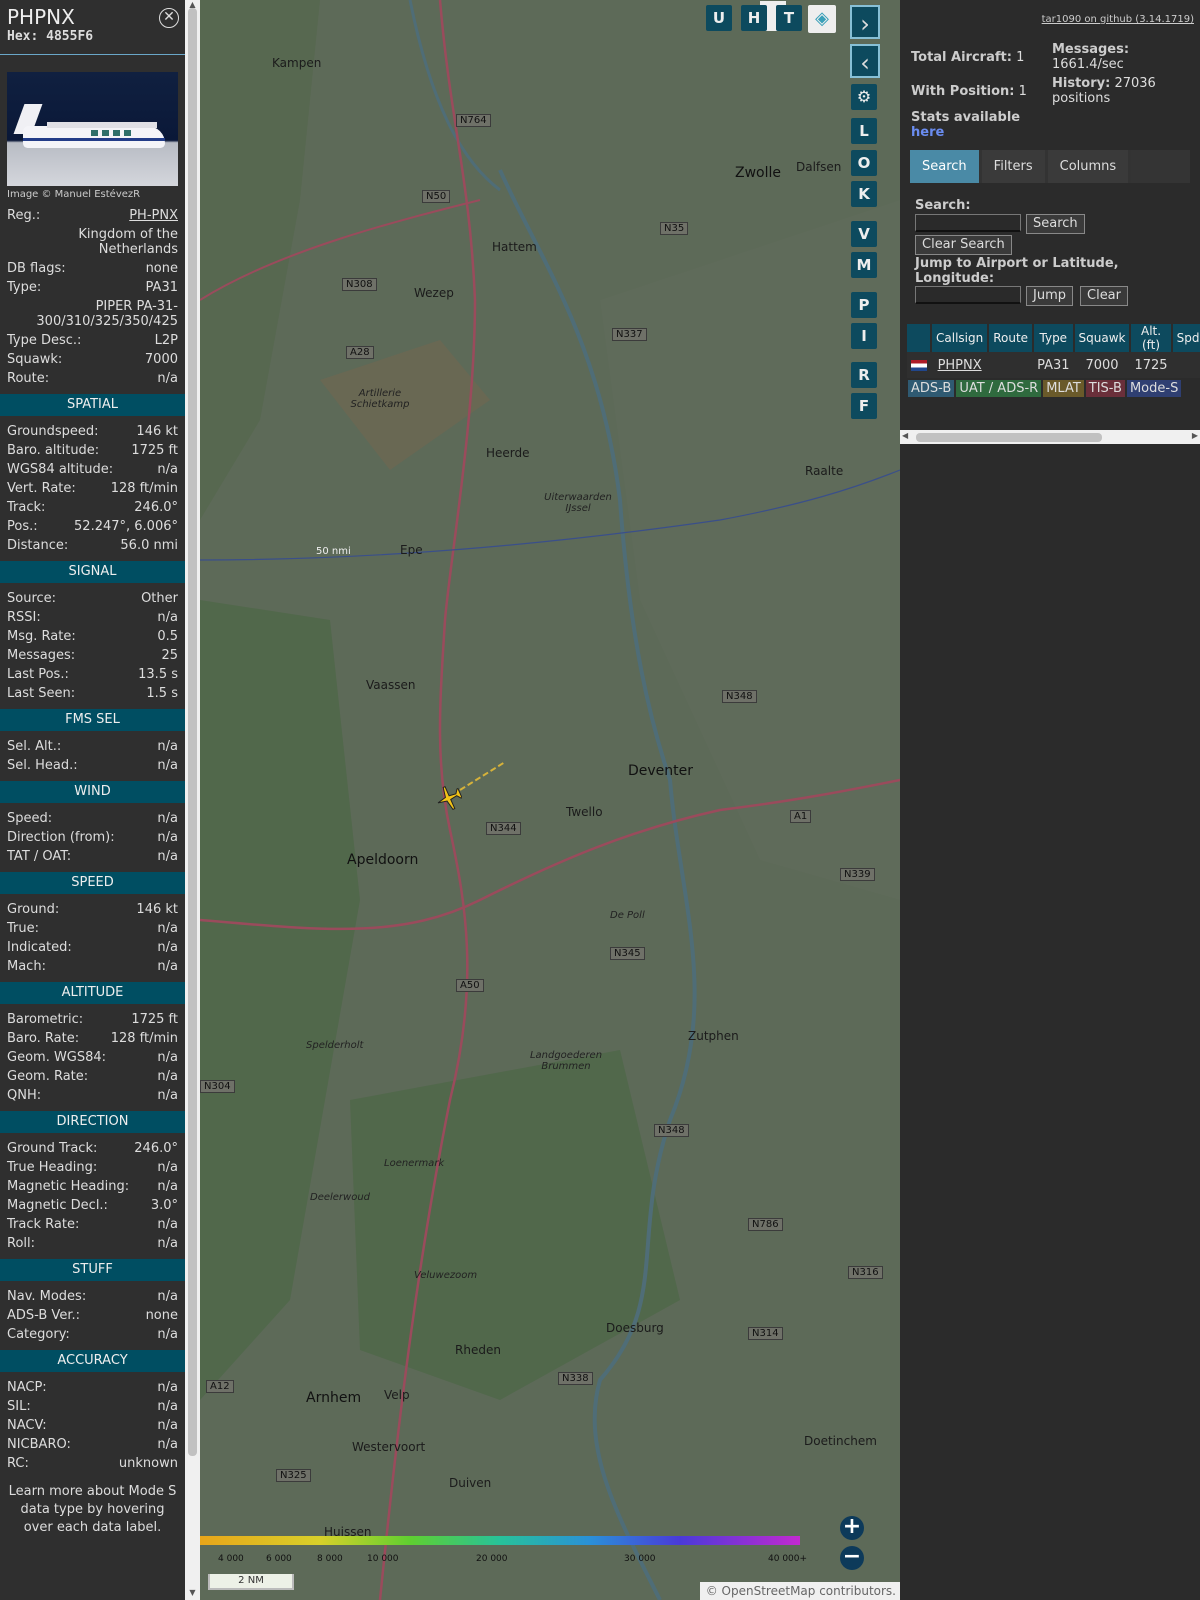 This screenshot has width=1200, height=1600. What do you see at coordinates (169, 18) in the screenshot?
I see `close-icon: ✕` at bounding box center [169, 18].